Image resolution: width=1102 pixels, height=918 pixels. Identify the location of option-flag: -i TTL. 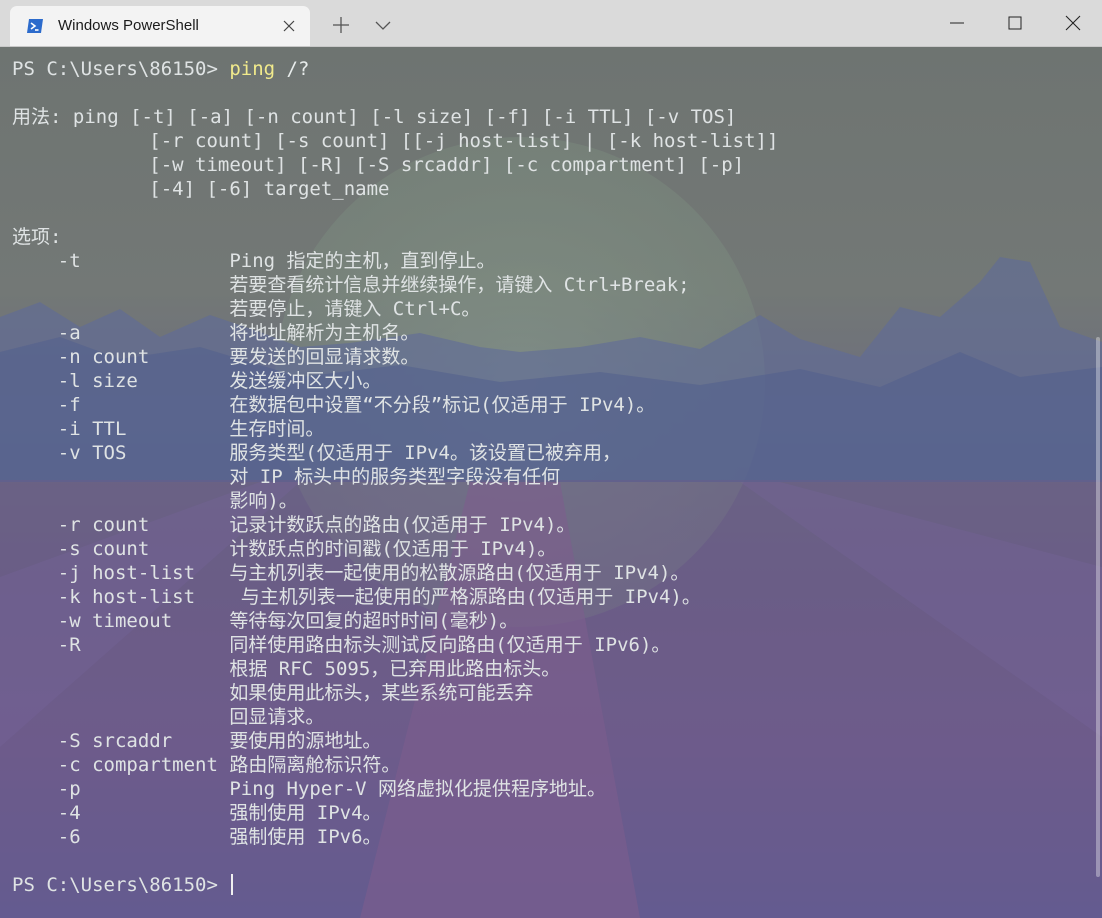
(69, 429).